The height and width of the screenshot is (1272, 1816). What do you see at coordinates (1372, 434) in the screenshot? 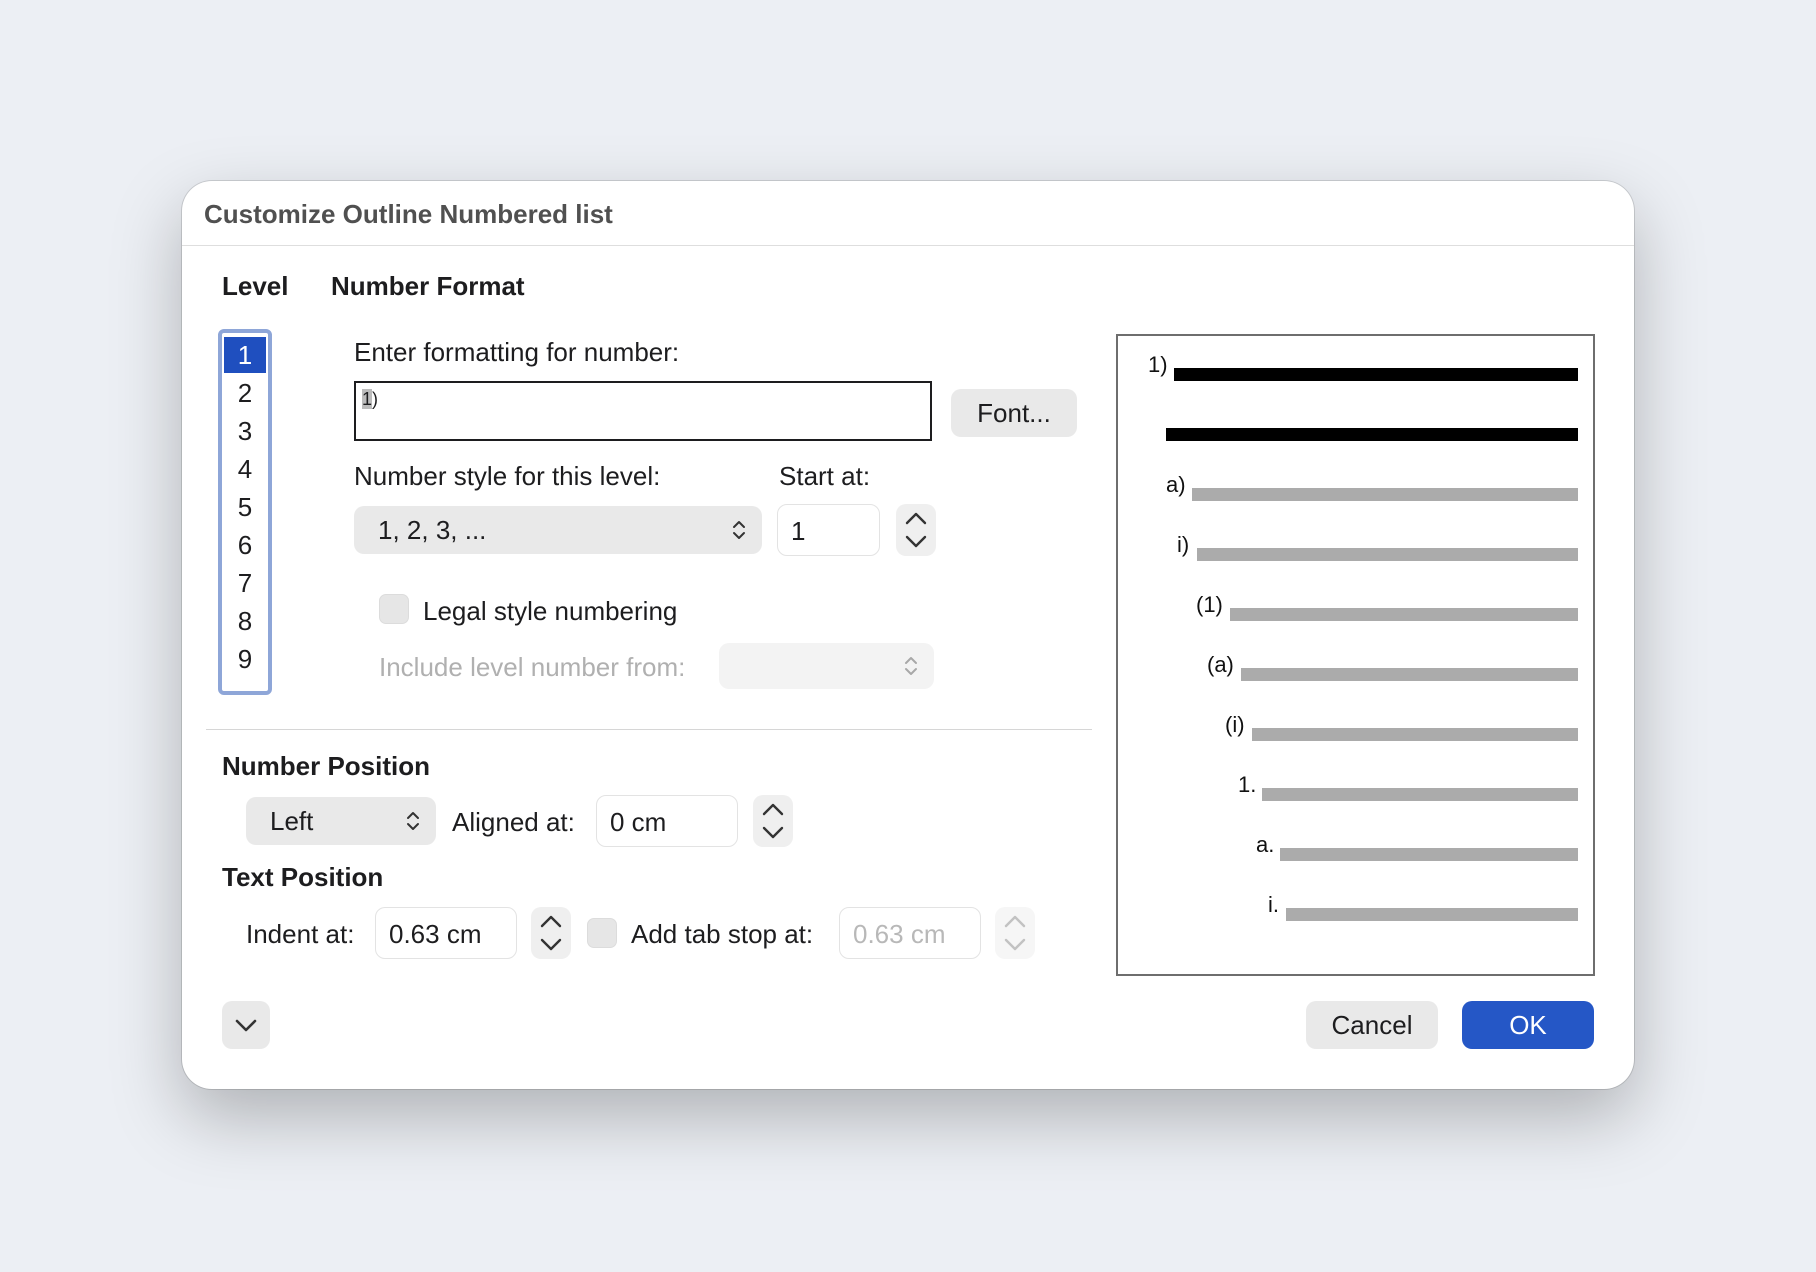
I see `preview-line-level-1-continued` at bounding box center [1372, 434].